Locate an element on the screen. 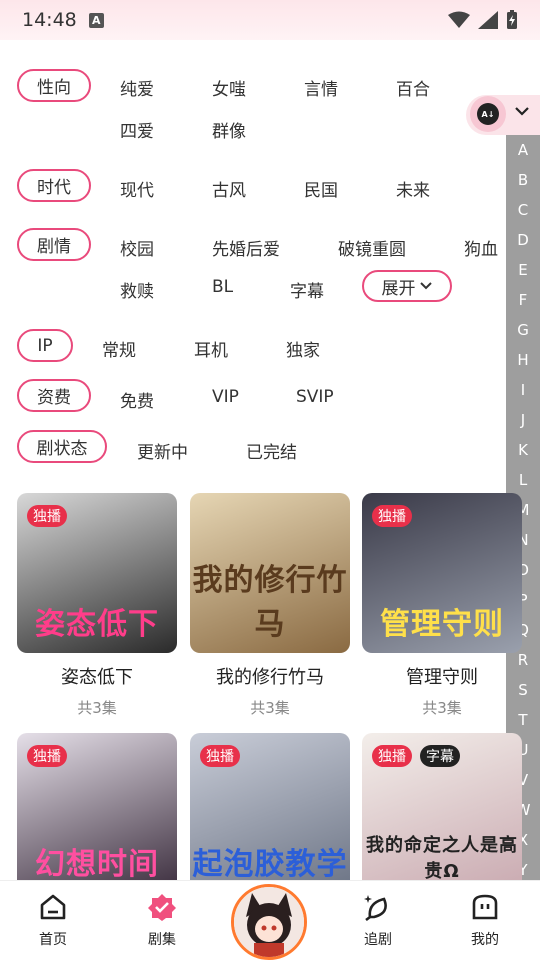 The height and width of the screenshot is (960, 540). drama-title: 管理守则 is located at coordinates (442, 676).